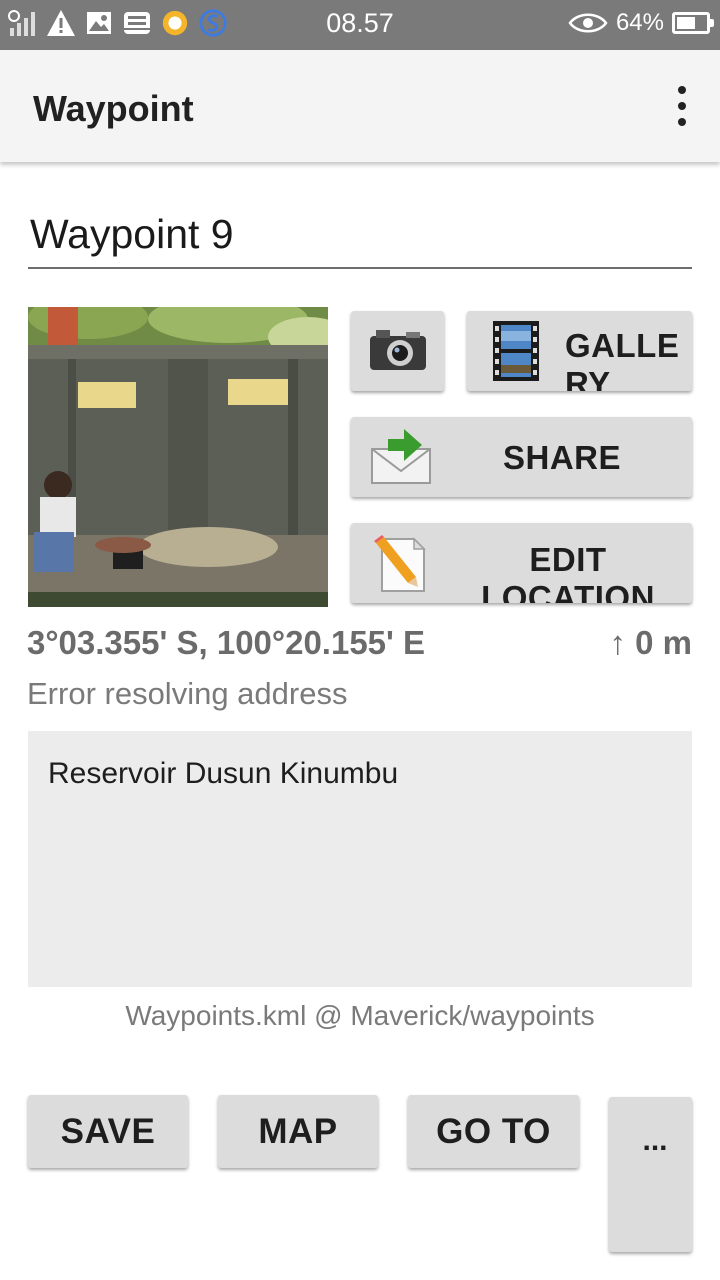 The image size is (720, 1280). Describe the element at coordinates (360, 25) in the screenshot. I see `status-bar: 08.57 64%` at that location.